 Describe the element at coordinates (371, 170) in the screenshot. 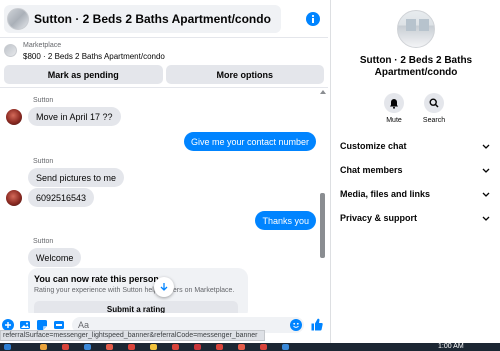

I see `section-label: Chat members` at that location.